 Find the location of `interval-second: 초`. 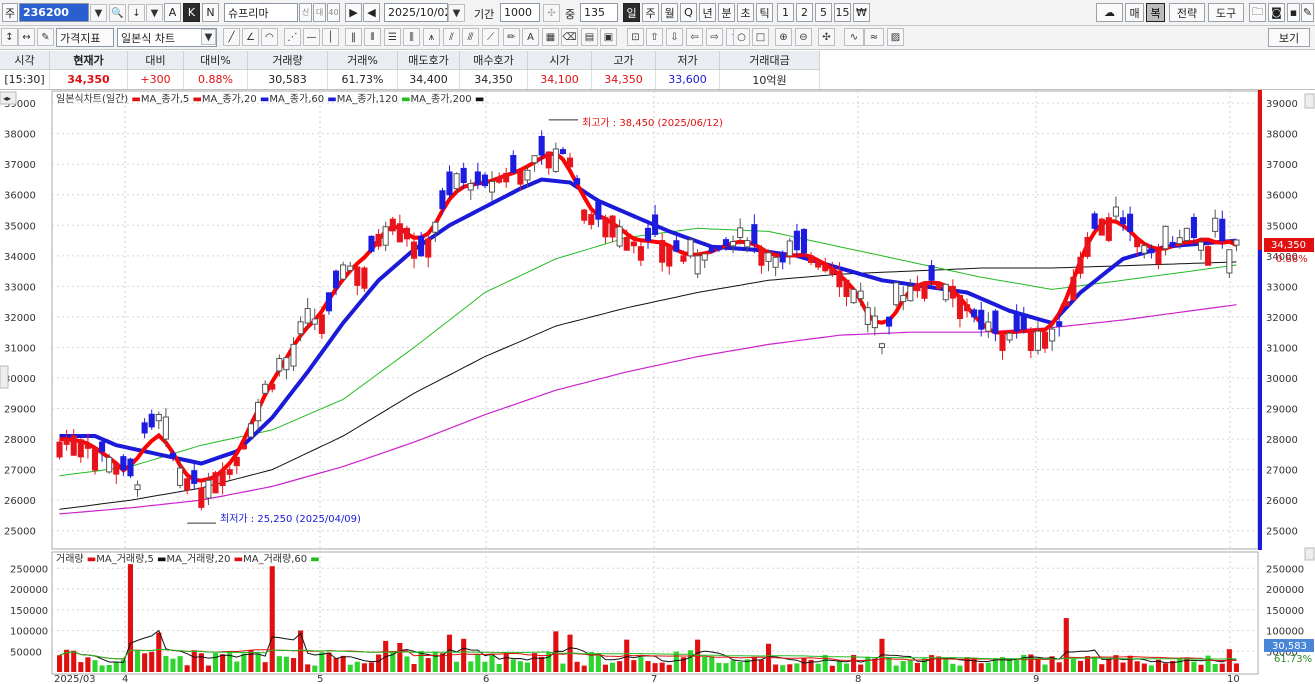

interval-second: 초 is located at coordinates (745, 12).